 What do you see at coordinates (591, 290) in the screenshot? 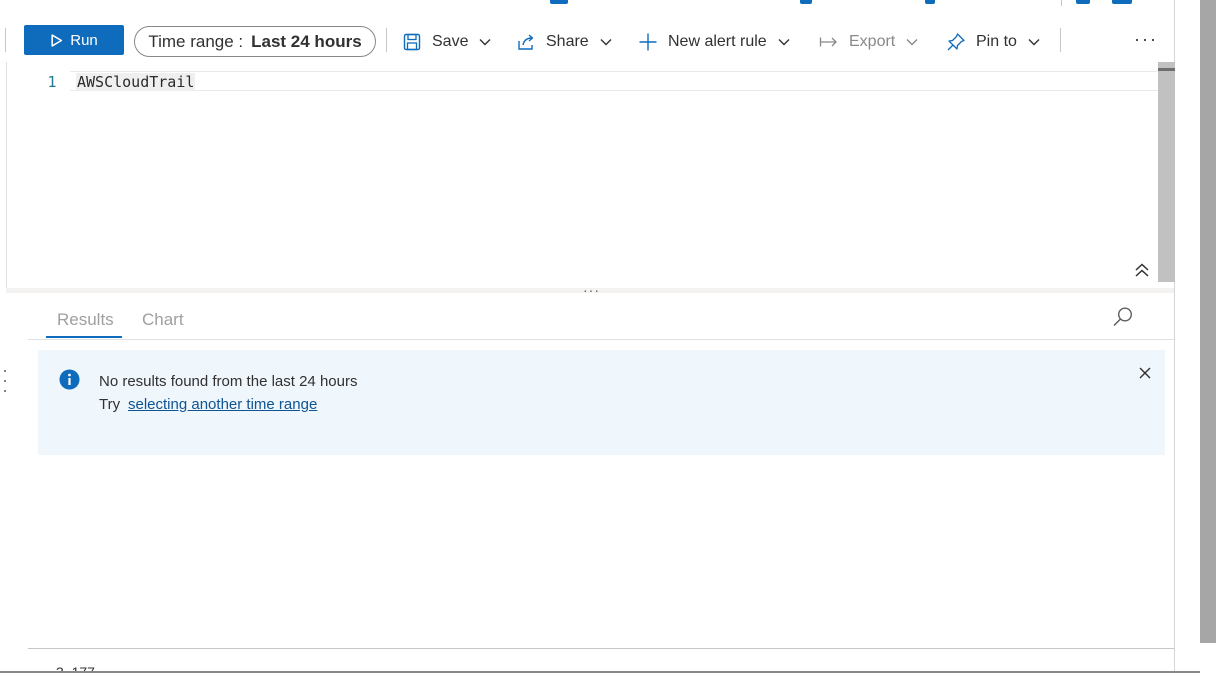
I see `splitter-grip: ···` at bounding box center [591, 290].